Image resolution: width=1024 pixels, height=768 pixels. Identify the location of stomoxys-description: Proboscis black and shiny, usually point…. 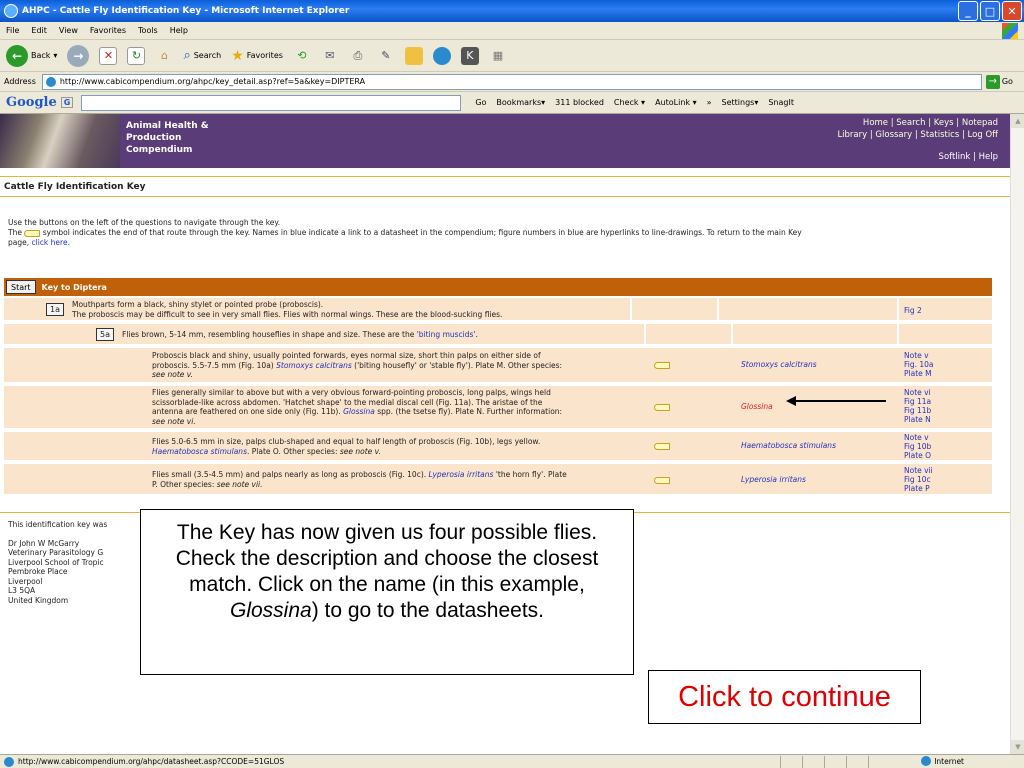
(357, 365).